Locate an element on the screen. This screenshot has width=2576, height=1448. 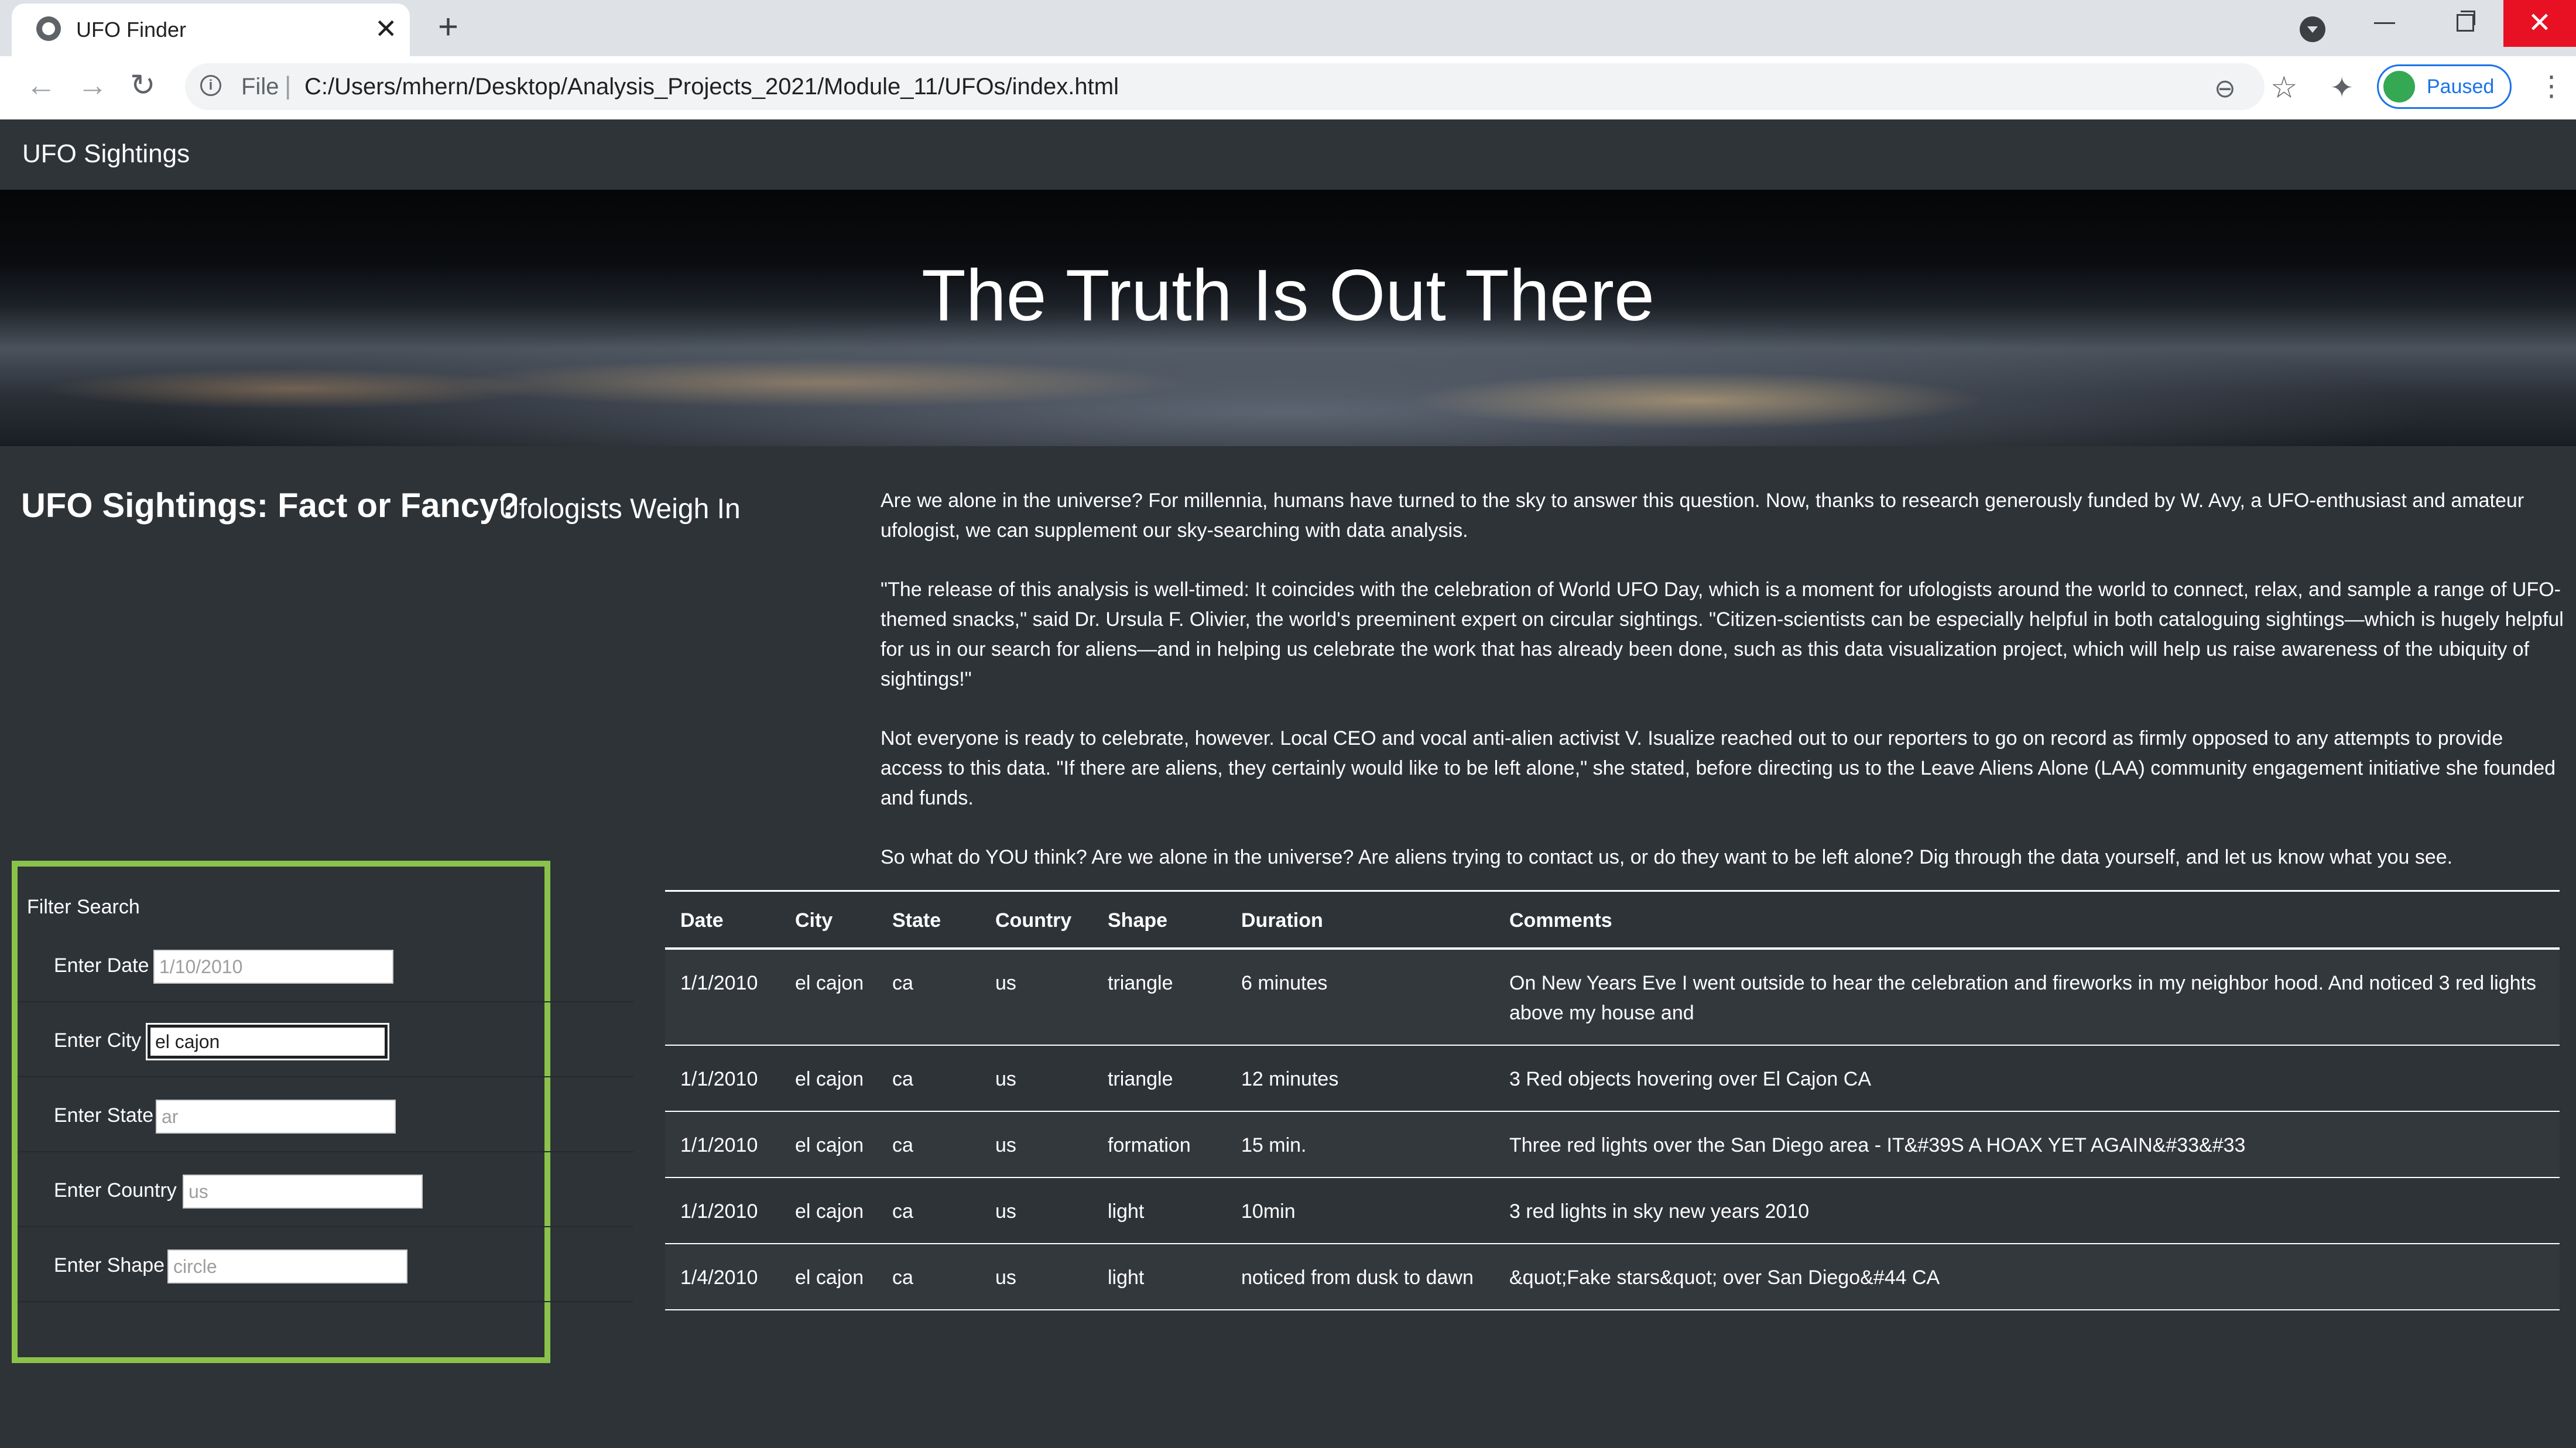
browser-tab-strip: UFO Finder ✕ + ✕ is located at coordinates (1288, 28).